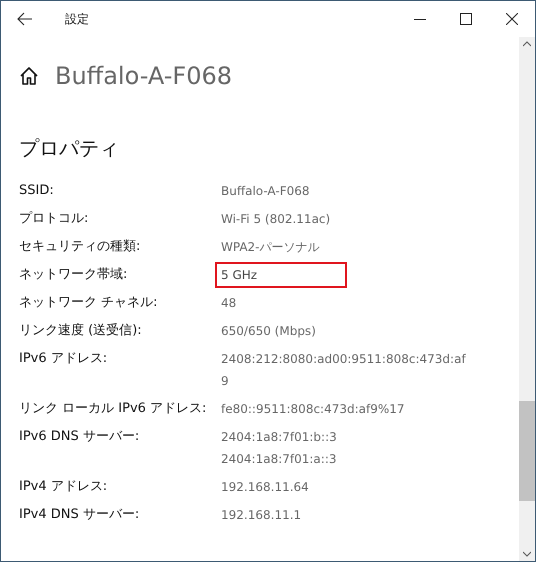 This screenshot has height=562, width=536. Describe the element at coordinates (265, 487) in the screenshot. I see `property-value: 192.168.11.64` at that location.